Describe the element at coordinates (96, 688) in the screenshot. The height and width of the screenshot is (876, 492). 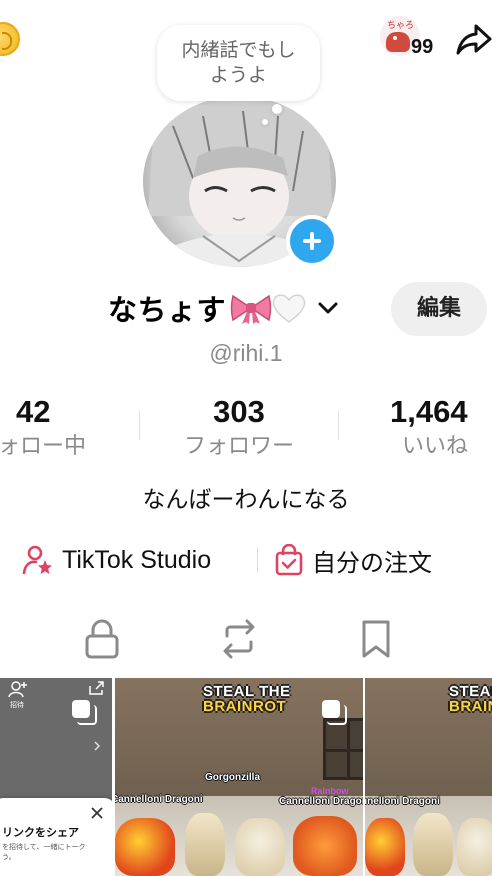
I see `export-icon` at that location.